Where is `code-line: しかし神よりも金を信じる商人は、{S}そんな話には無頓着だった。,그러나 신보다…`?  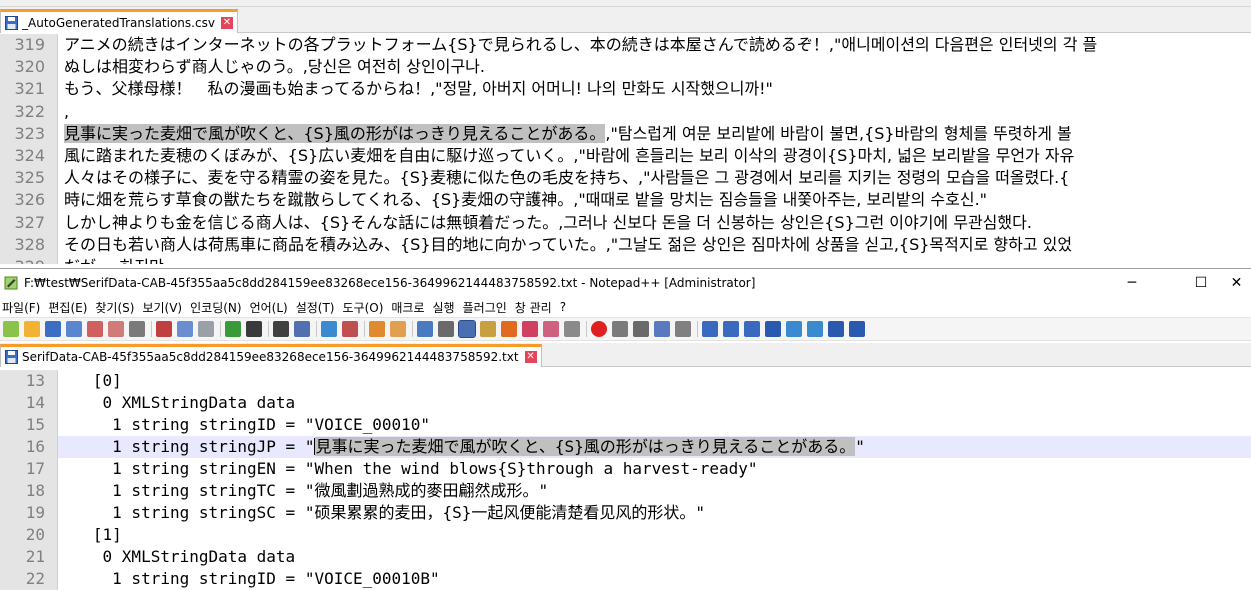
code-line: しかし神よりも金を信じる商人は、{S}そんな話には無頓着だった。,그러나 신보다… is located at coordinates (654, 223).